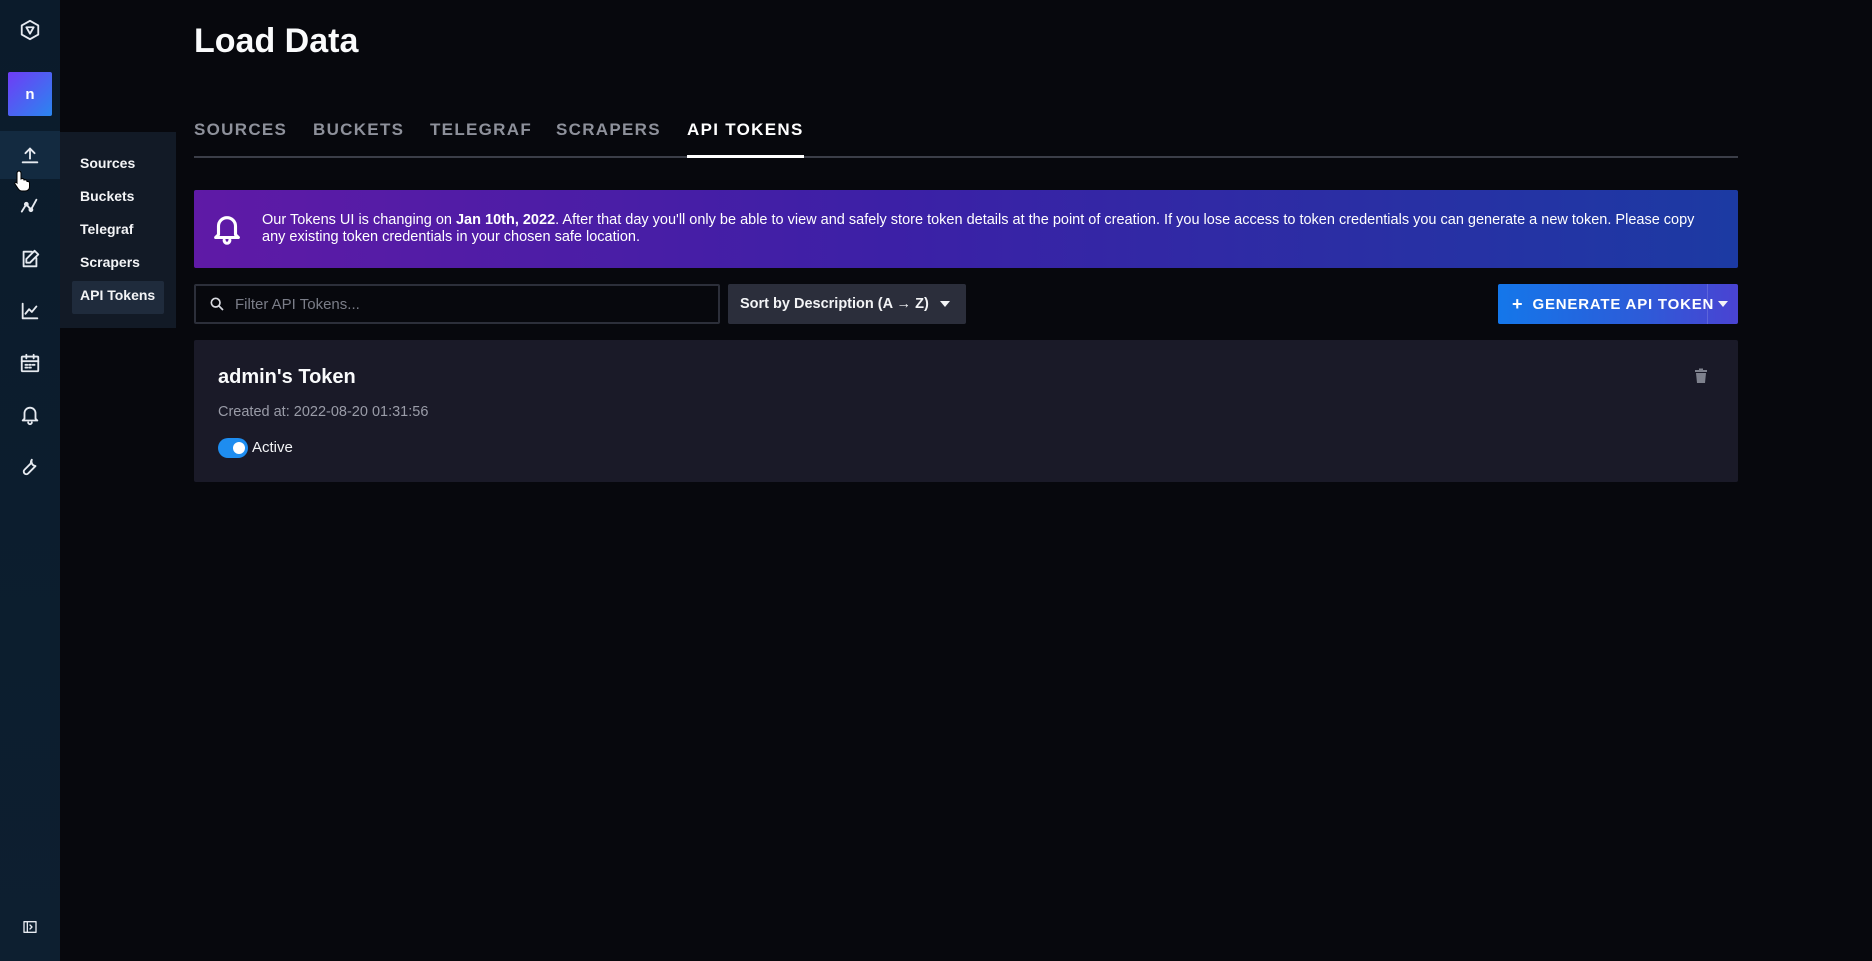 The height and width of the screenshot is (961, 1872). Describe the element at coordinates (30, 259) in the screenshot. I see `notebook-icon` at that location.